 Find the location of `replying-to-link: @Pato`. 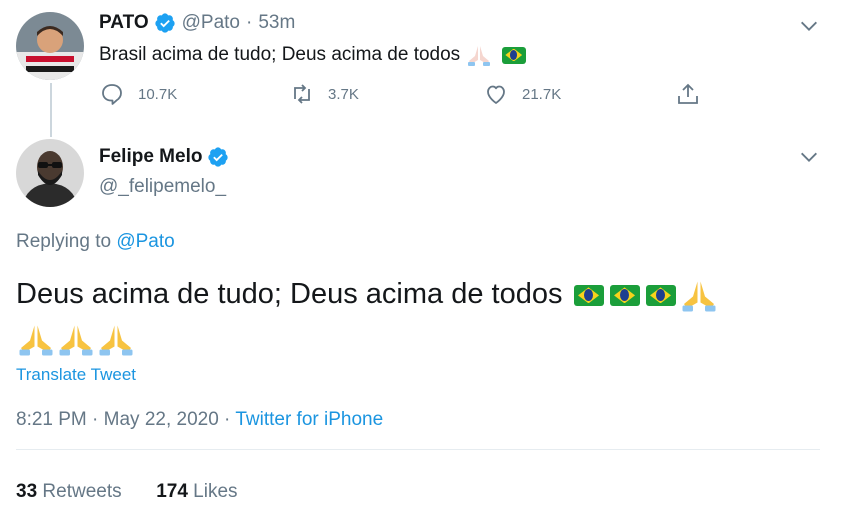

replying-to-link: @Pato is located at coordinates (145, 241).